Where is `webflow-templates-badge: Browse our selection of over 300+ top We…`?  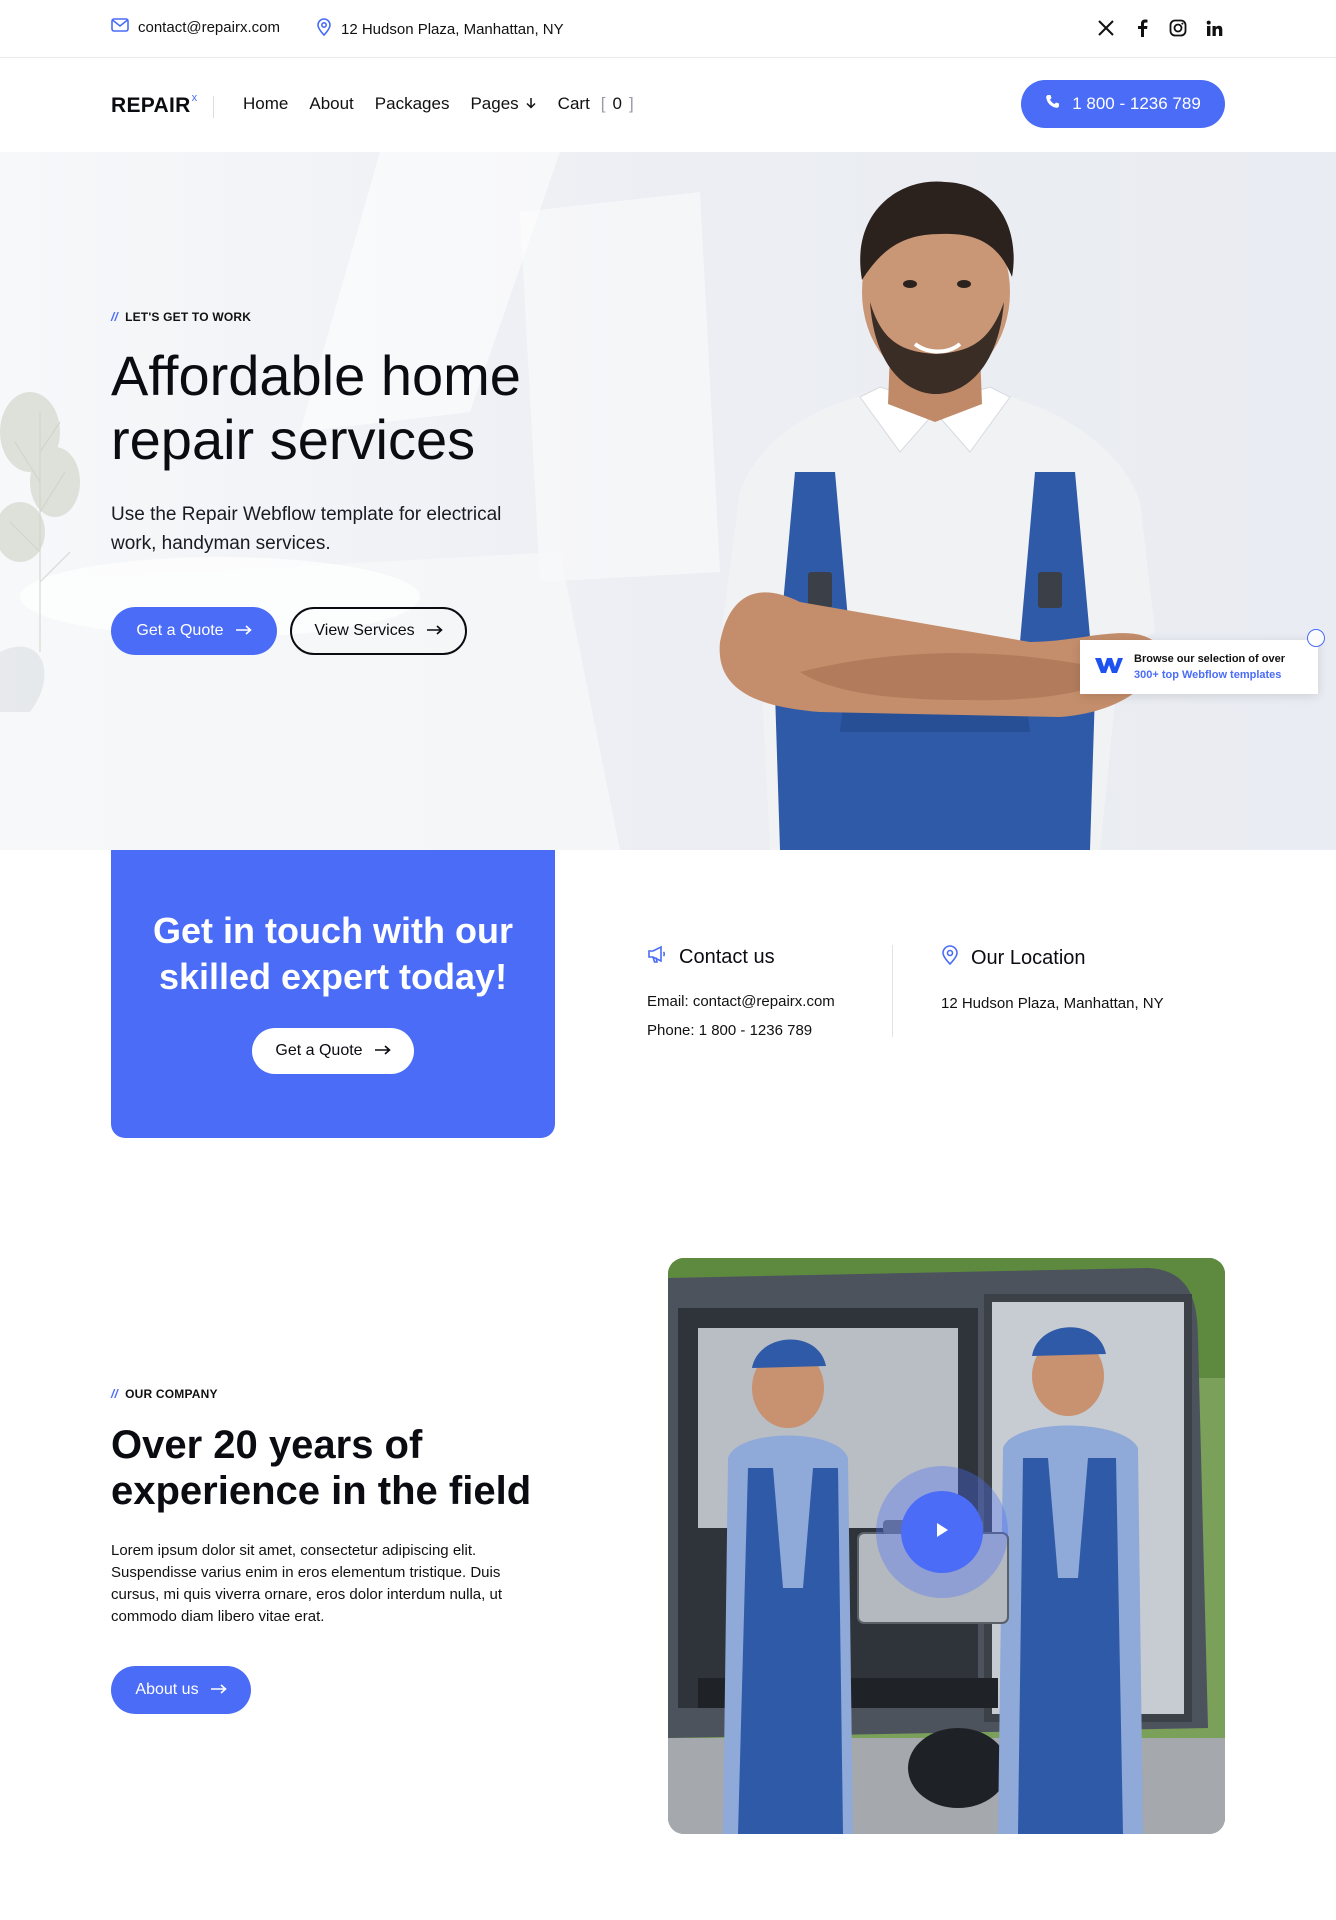
webflow-templates-badge: Browse our selection of over 300+ top We… is located at coordinates (1199, 667).